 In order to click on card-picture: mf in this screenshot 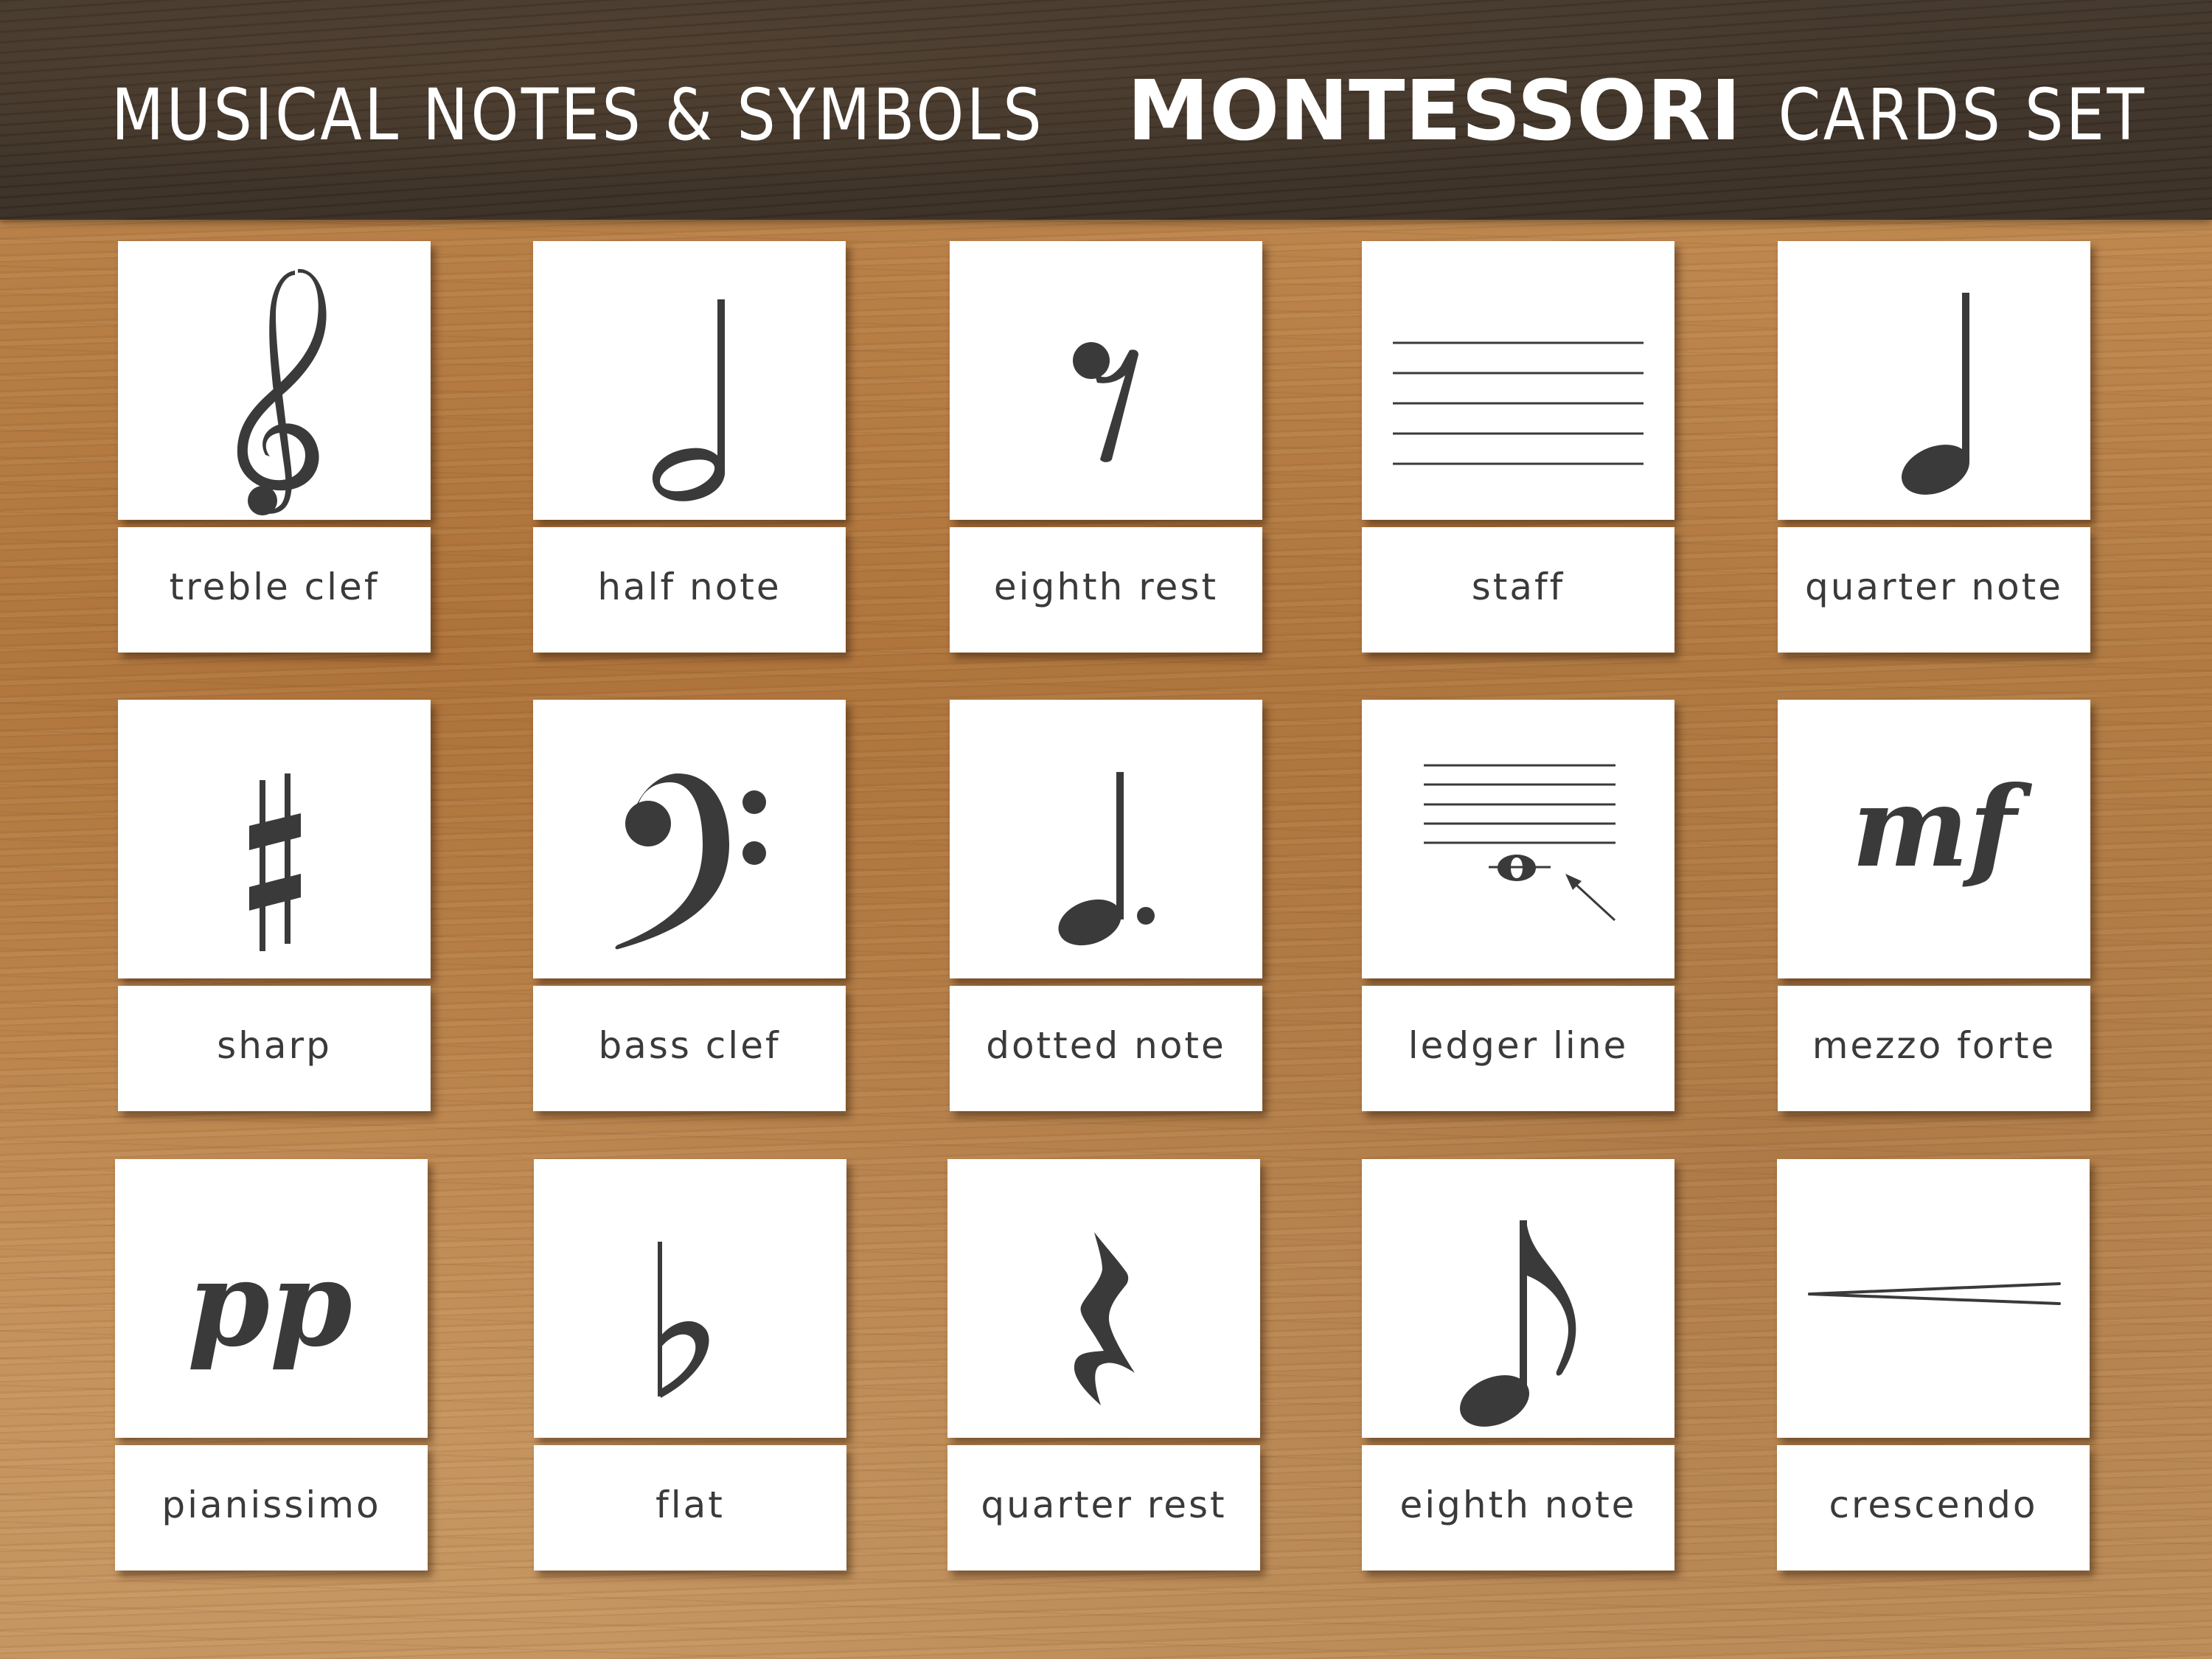, I will do `click(1934, 839)`.